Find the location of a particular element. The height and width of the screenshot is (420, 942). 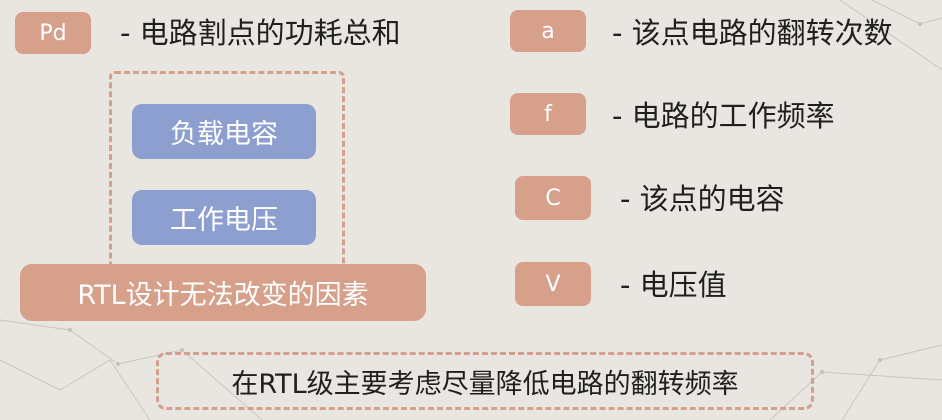

pd-tag: Pd is located at coordinates (53, 33).